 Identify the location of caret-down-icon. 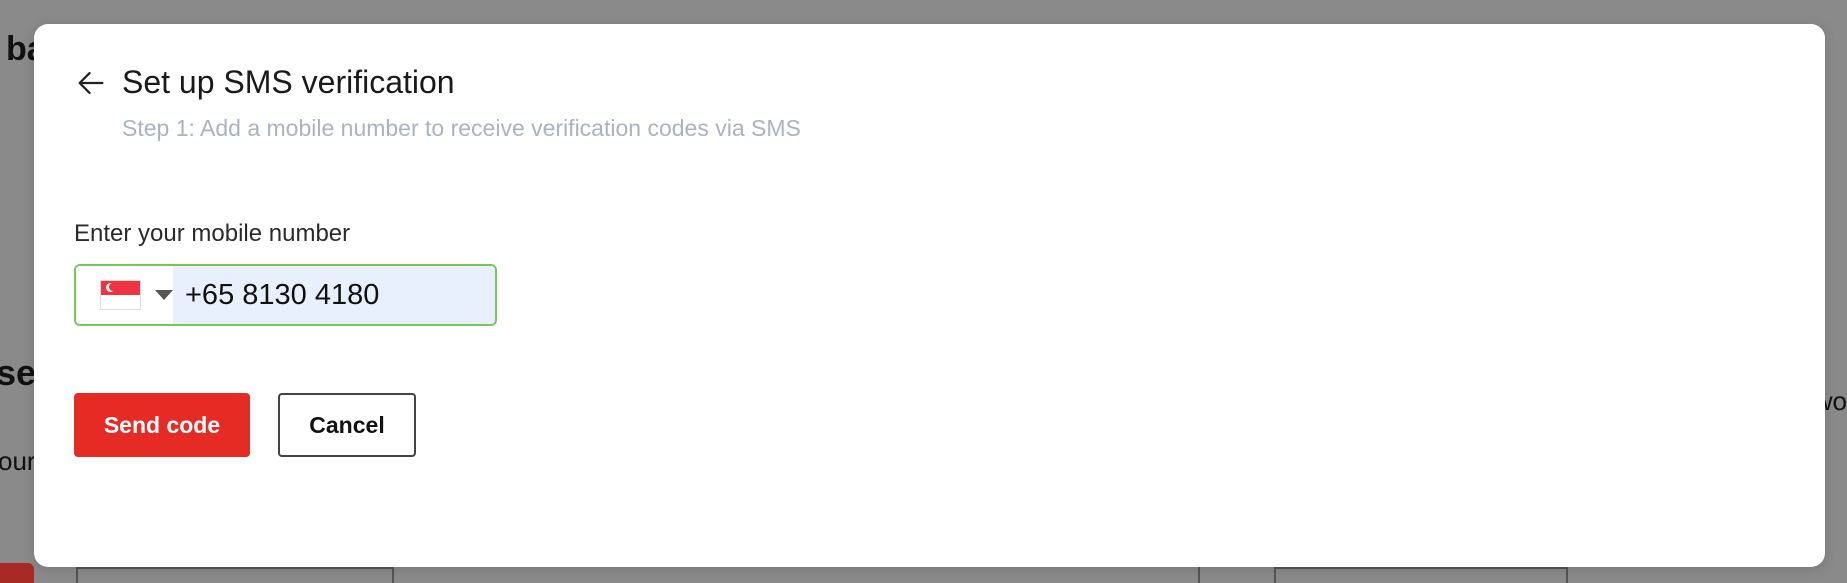
(164, 295).